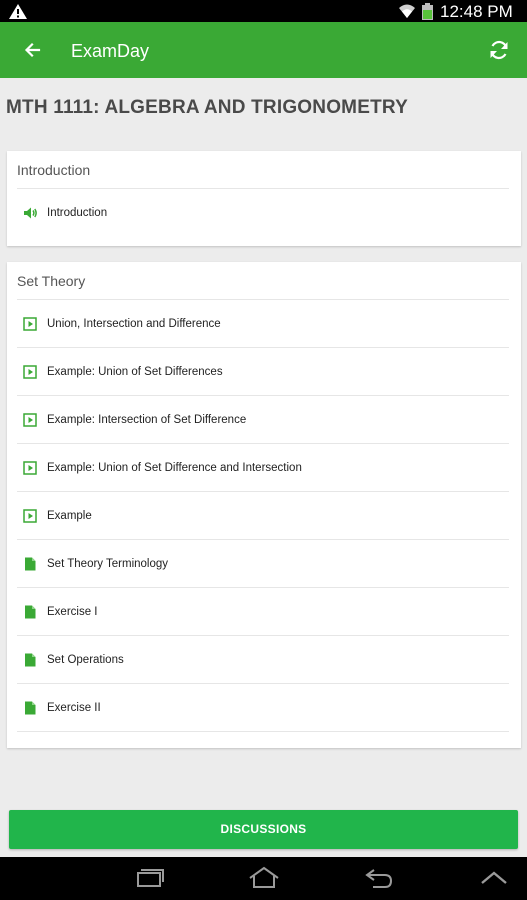 The width and height of the screenshot is (527, 900). Describe the element at coordinates (147, 420) in the screenshot. I see `lesson-item-label: Example: Intersection of Set Difference` at that location.